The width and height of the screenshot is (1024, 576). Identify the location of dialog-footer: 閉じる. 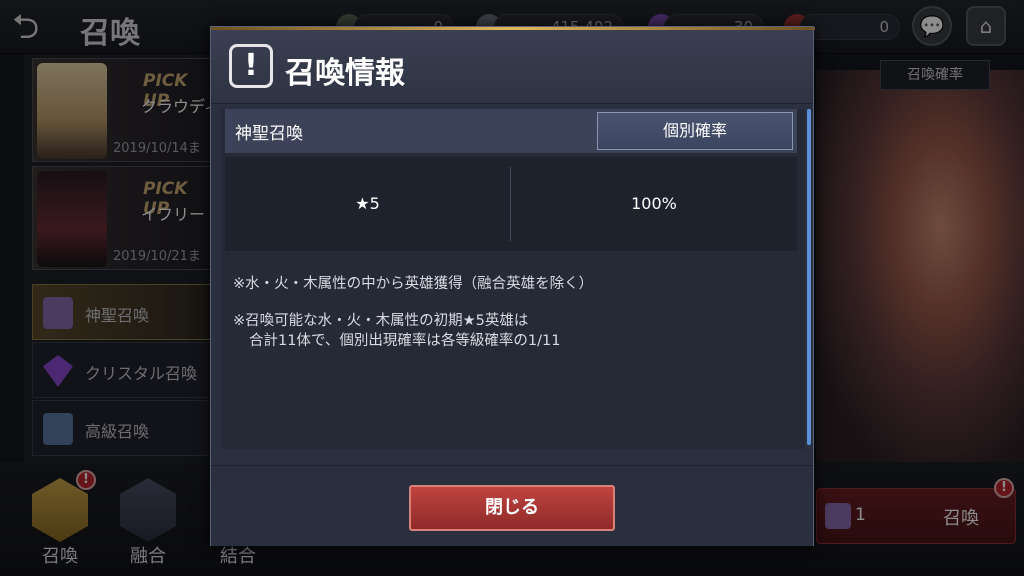
(512, 505).